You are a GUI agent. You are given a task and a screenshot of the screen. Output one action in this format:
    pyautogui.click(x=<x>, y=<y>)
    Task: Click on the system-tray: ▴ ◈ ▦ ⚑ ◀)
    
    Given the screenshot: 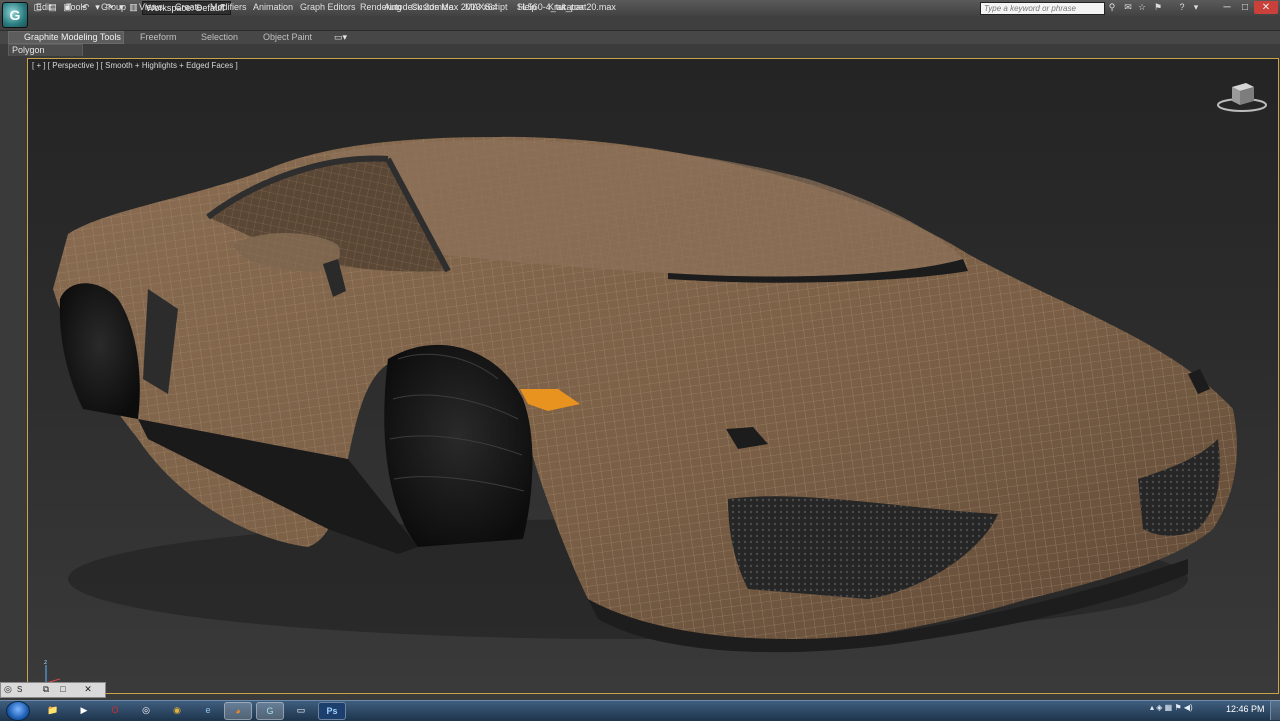 What is the action you would take?
    pyautogui.click(x=1190, y=710)
    